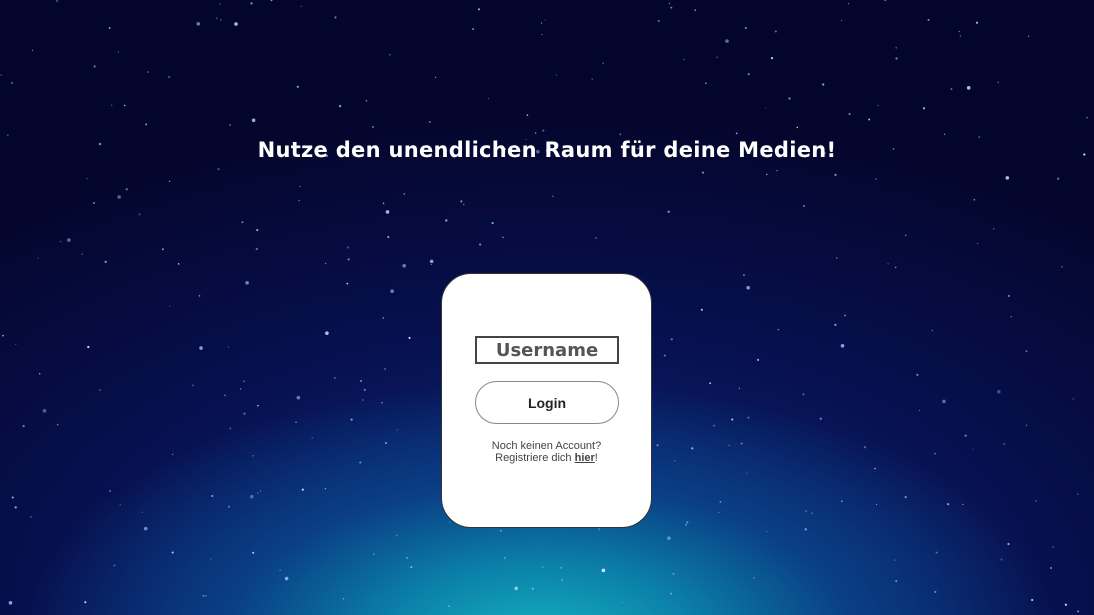  Describe the element at coordinates (547, 350) in the screenshot. I see `username-input` at that location.